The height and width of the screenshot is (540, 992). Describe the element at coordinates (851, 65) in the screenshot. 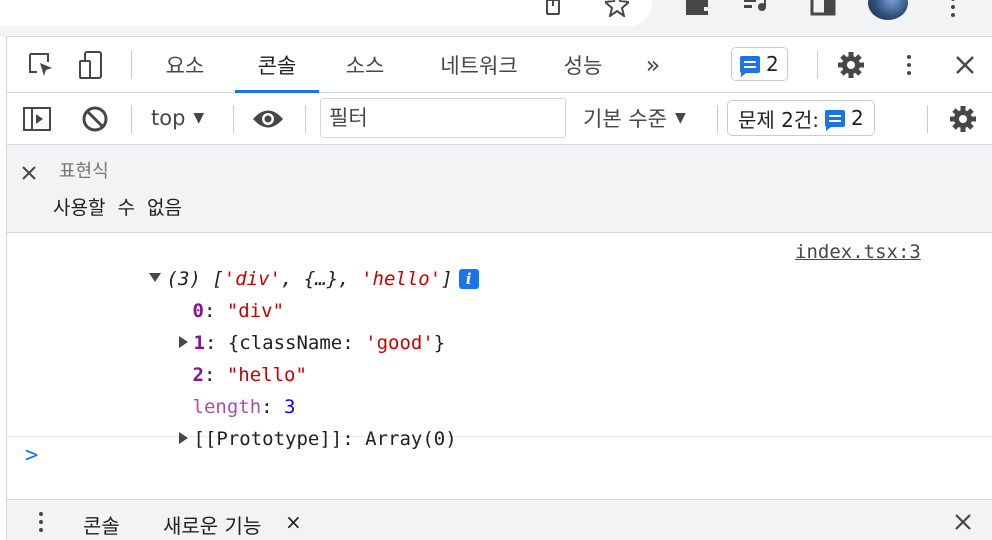

I see `settings-gear-icon` at that location.